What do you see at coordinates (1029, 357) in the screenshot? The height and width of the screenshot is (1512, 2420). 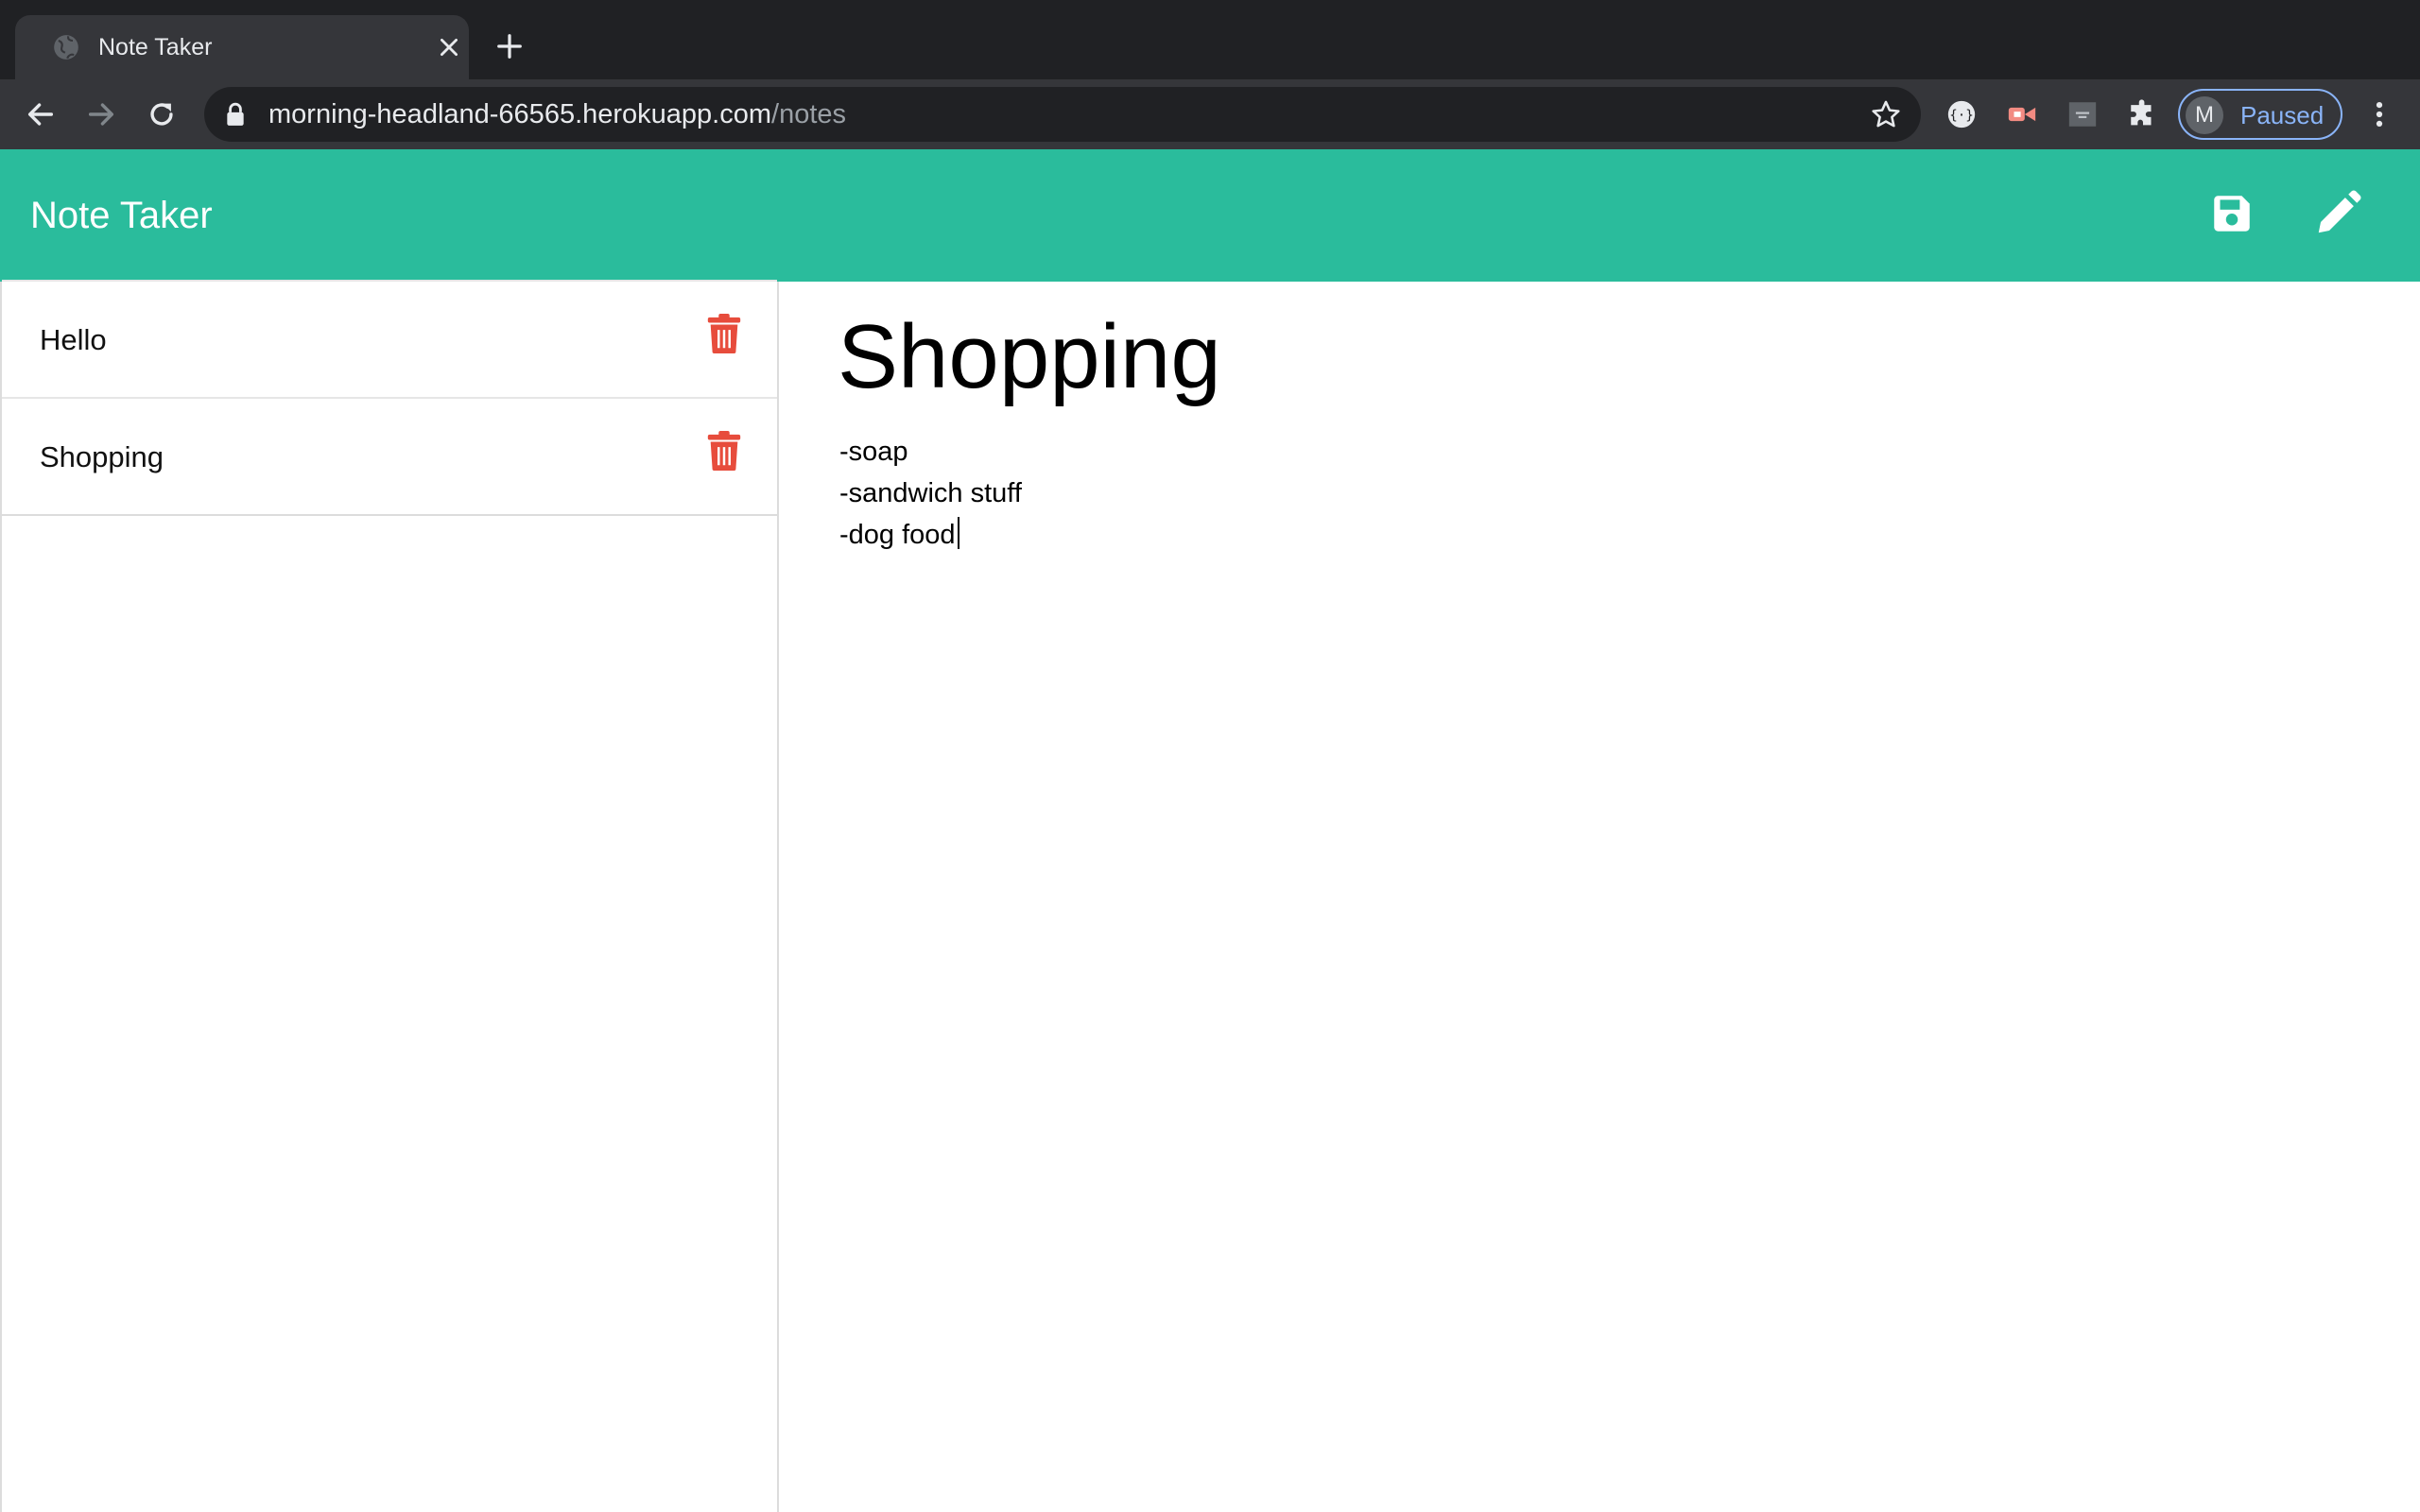 I see `note-title-input: Shopping` at bounding box center [1029, 357].